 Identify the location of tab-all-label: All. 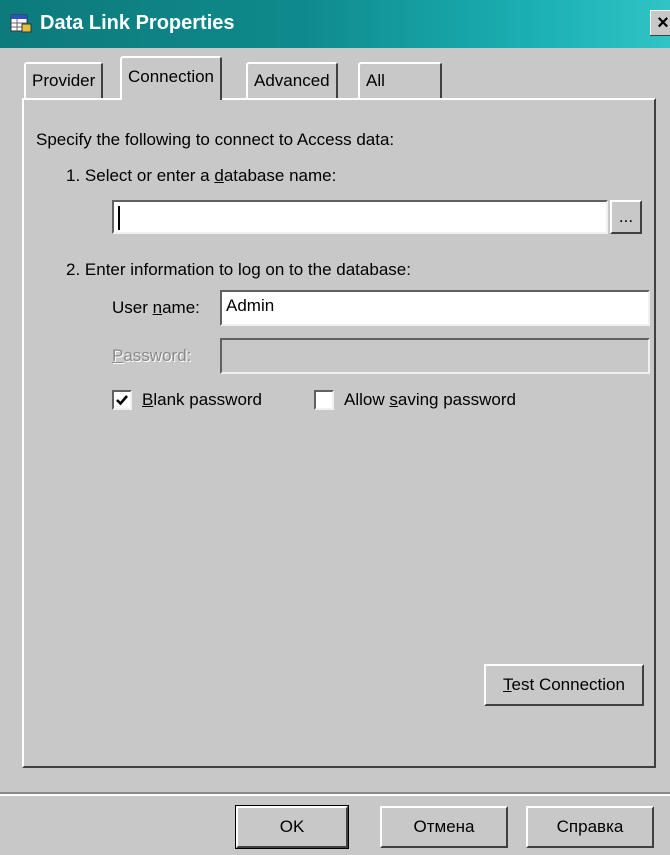
(375, 80).